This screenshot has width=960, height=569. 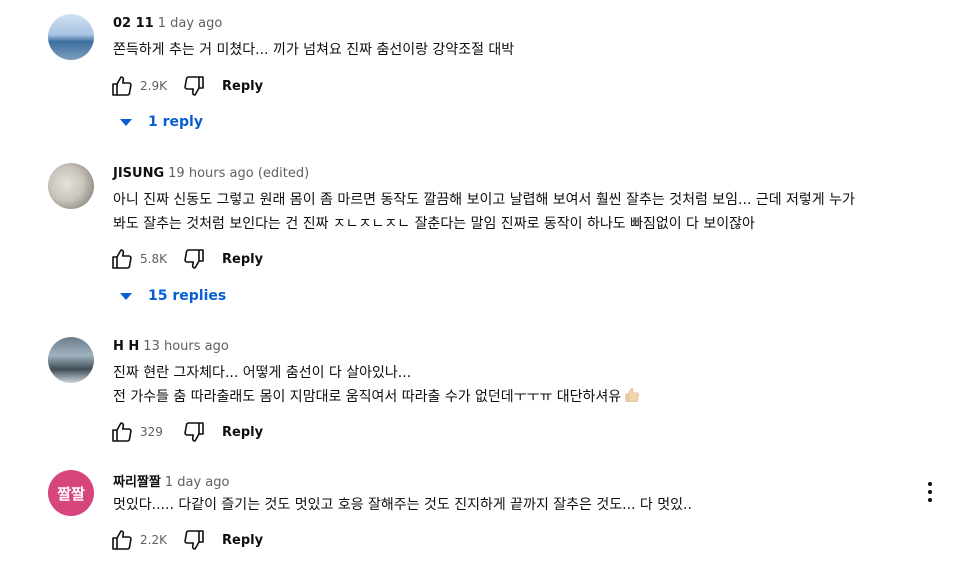 I want to click on comment-header: 짜리짤짤 1 day ago, so click(x=171, y=480).